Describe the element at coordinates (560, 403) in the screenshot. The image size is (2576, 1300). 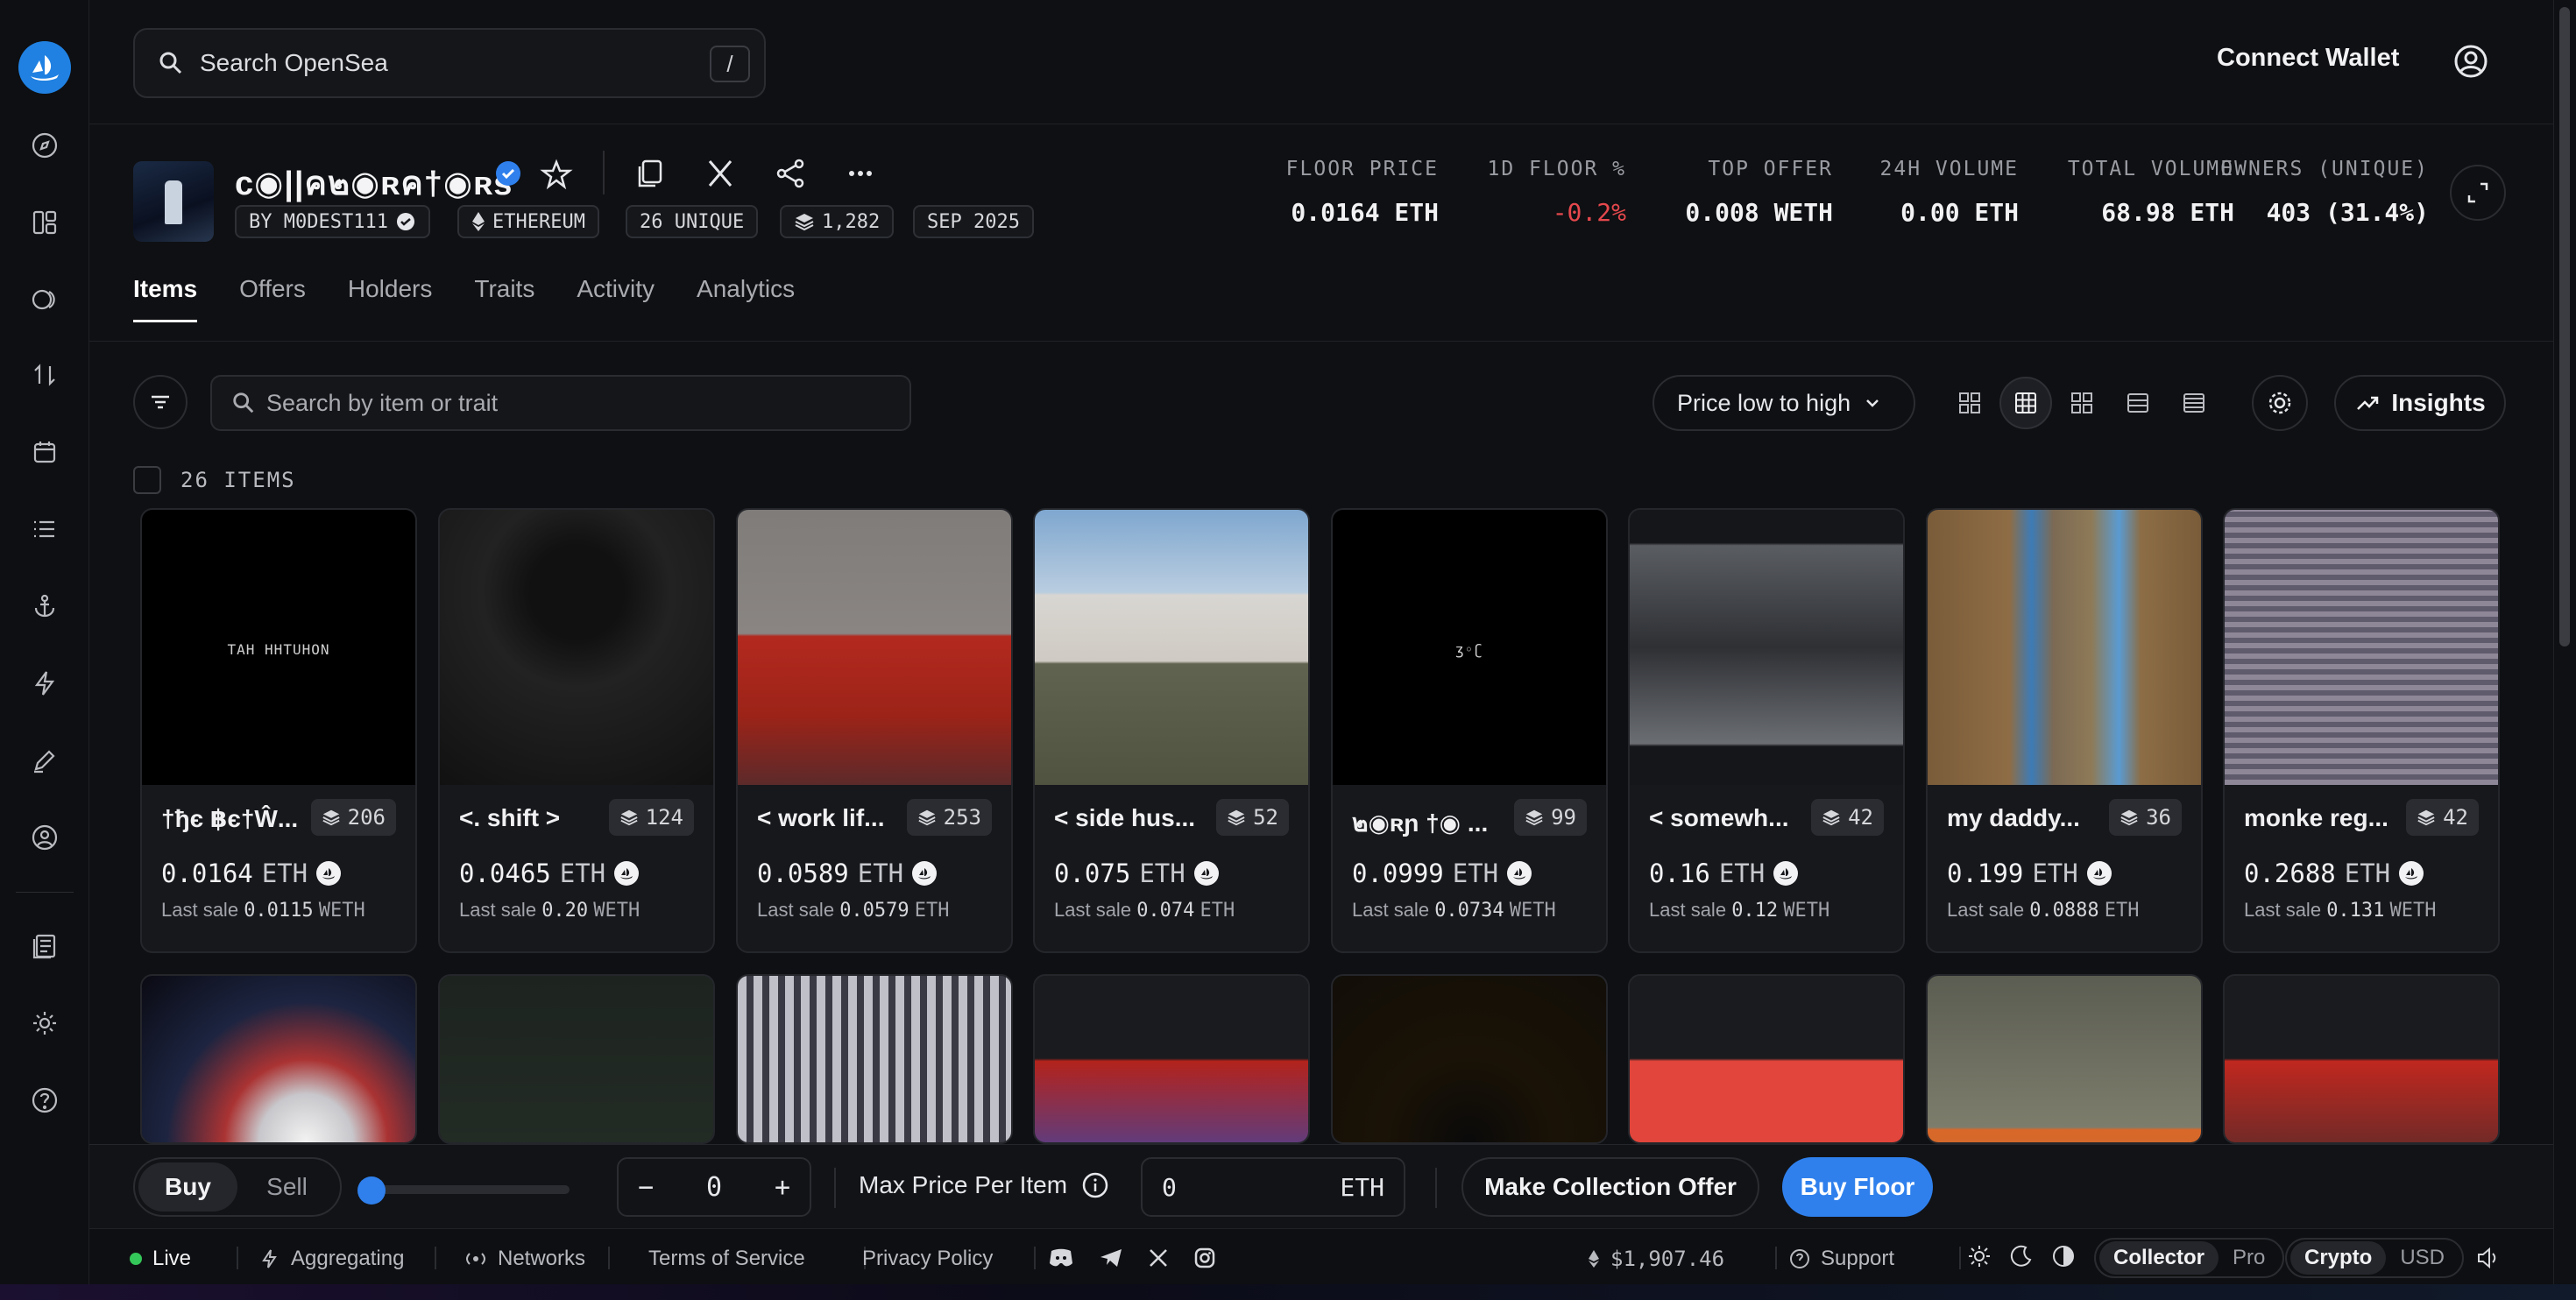
I see `item-search-input: Search by item or trait` at that location.